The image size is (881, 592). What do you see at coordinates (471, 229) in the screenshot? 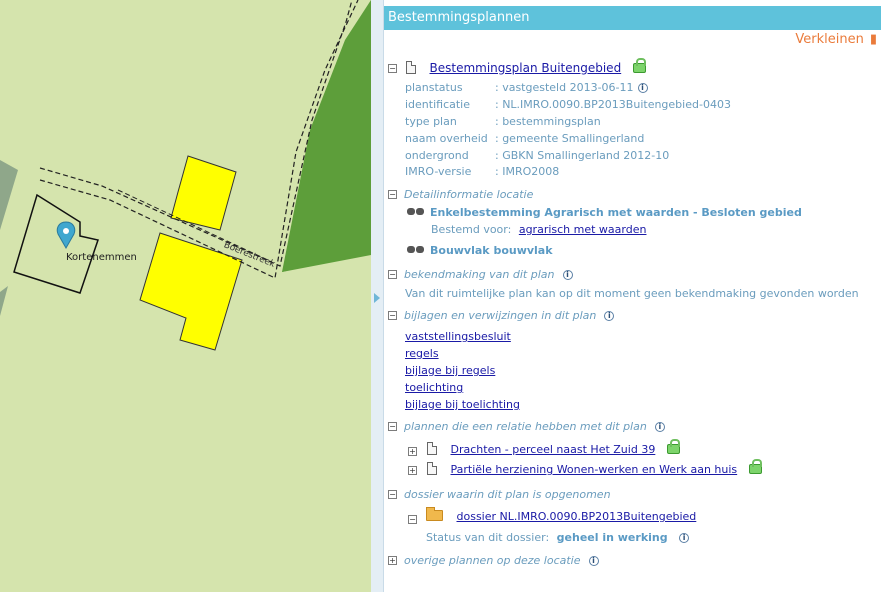
I see `bestemd-voor-label: Bestemd voor:` at bounding box center [471, 229].